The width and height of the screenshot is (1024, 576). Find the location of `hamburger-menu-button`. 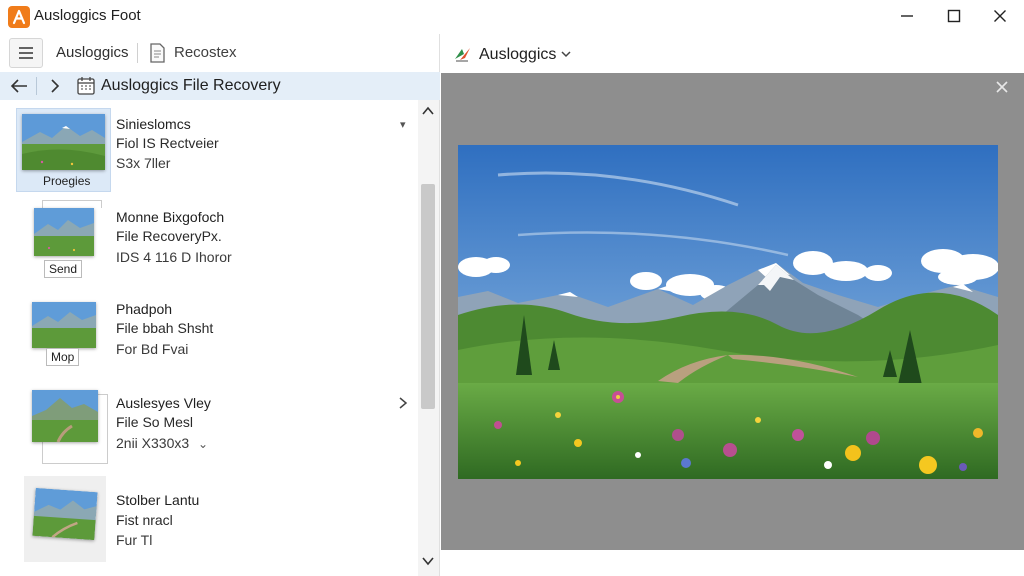

hamburger-menu-button is located at coordinates (26, 53).